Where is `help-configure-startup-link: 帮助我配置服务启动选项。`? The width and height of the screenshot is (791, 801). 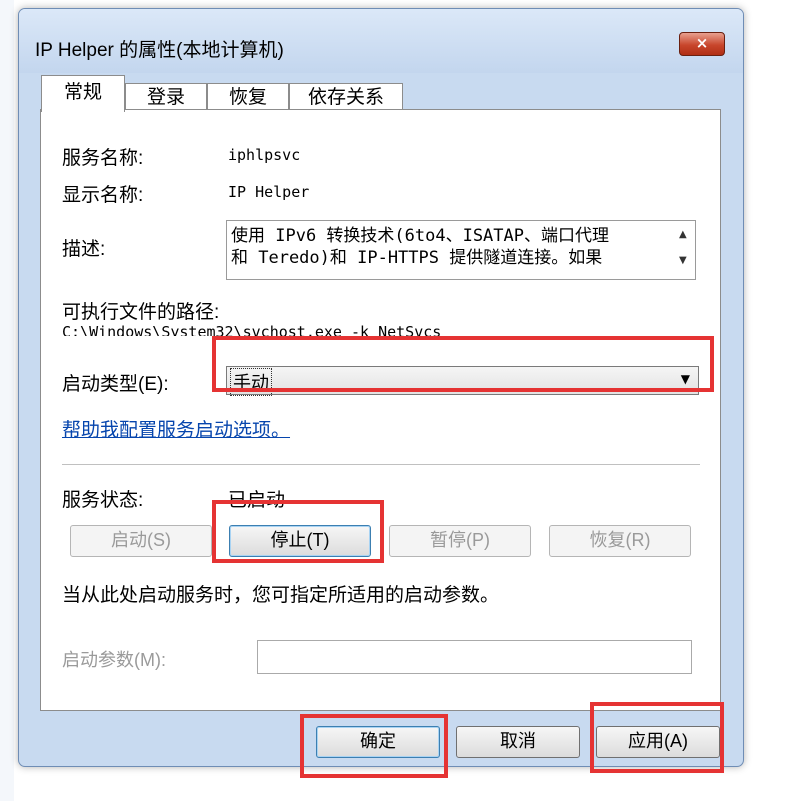
help-configure-startup-link: 帮助我配置服务启动选项。 is located at coordinates (176, 428).